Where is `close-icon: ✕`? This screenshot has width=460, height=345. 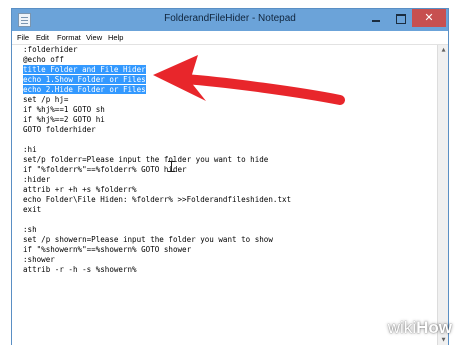 close-icon: ✕ is located at coordinates (429, 17).